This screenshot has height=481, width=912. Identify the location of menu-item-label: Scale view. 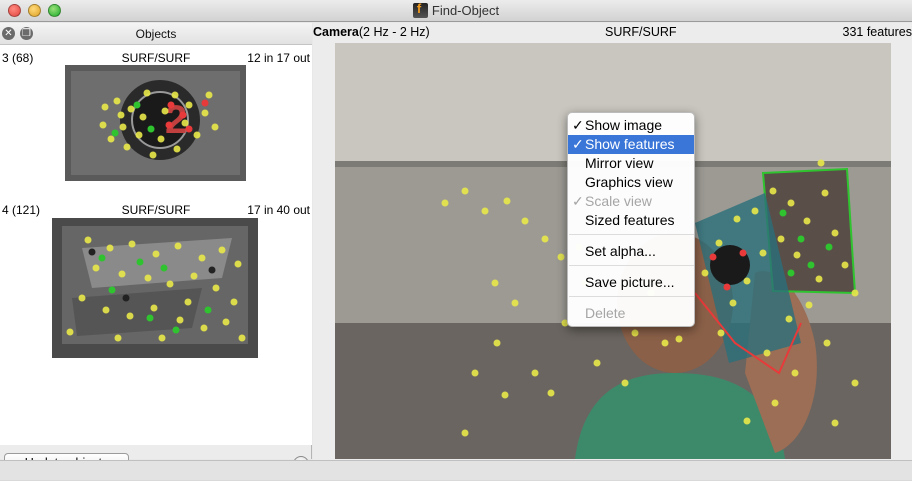
(618, 201).